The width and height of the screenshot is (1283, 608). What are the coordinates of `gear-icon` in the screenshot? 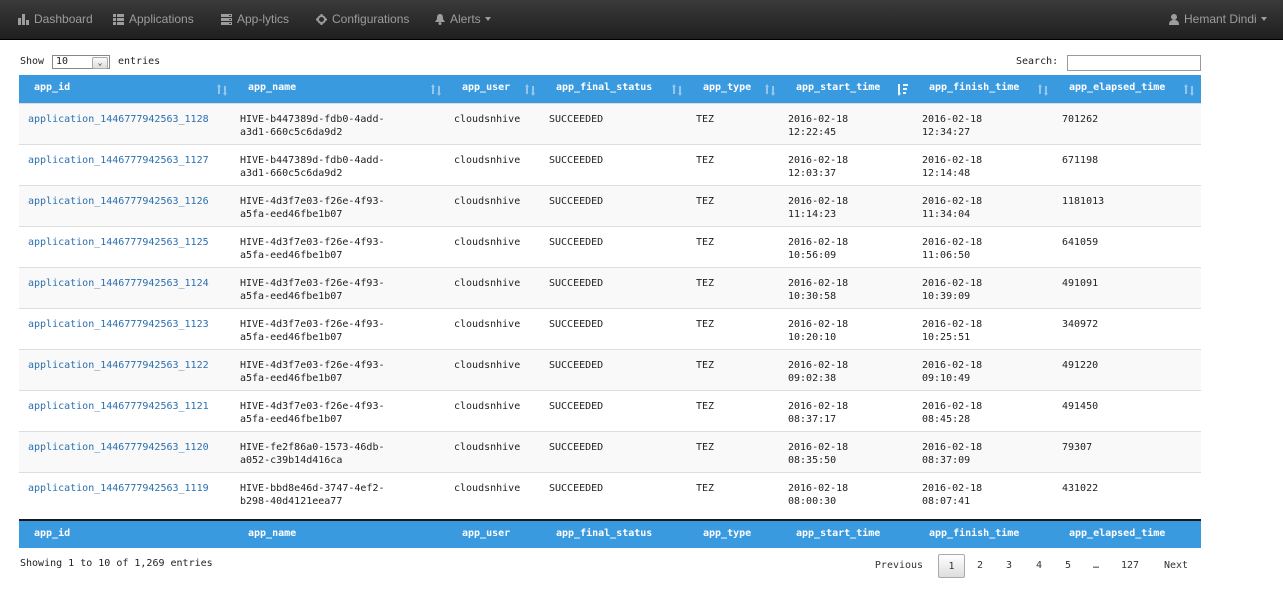 It's located at (321, 19).